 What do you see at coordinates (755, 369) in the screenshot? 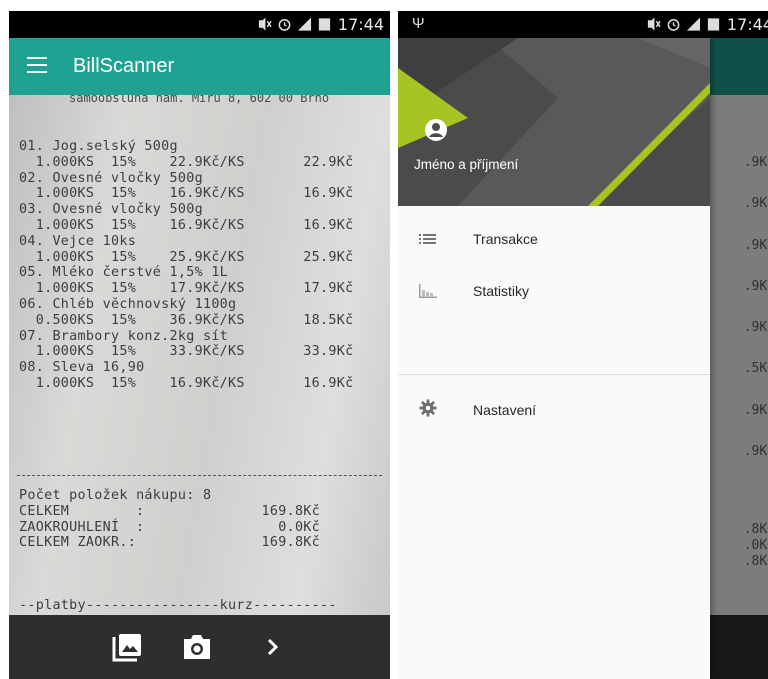
I see `dimmed-value: .5Kč` at bounding box center [755, 369].